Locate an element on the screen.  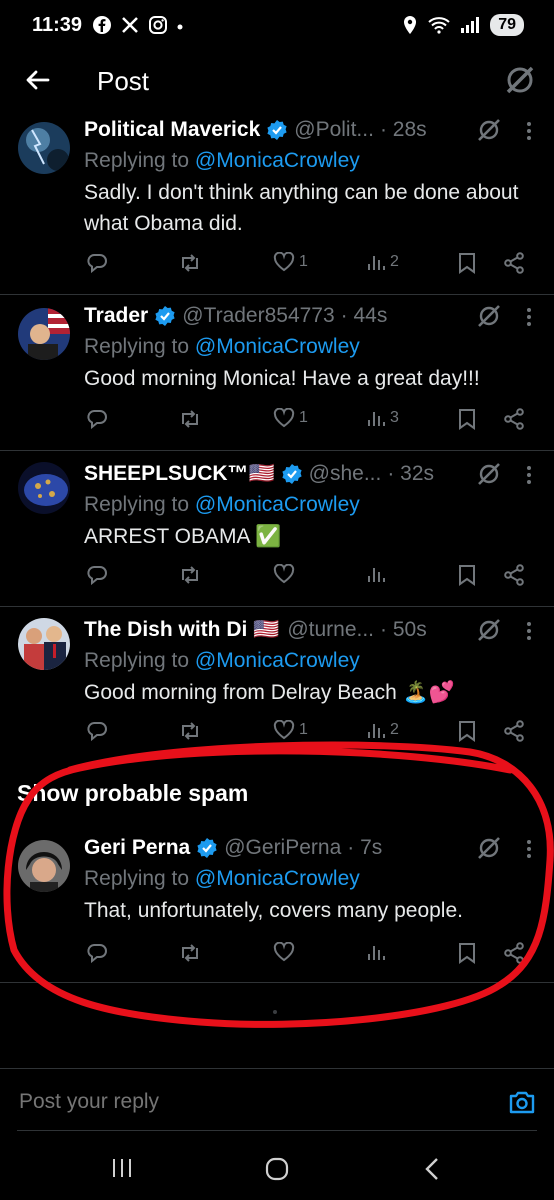
views-icon is located at coordinates (376, 731).